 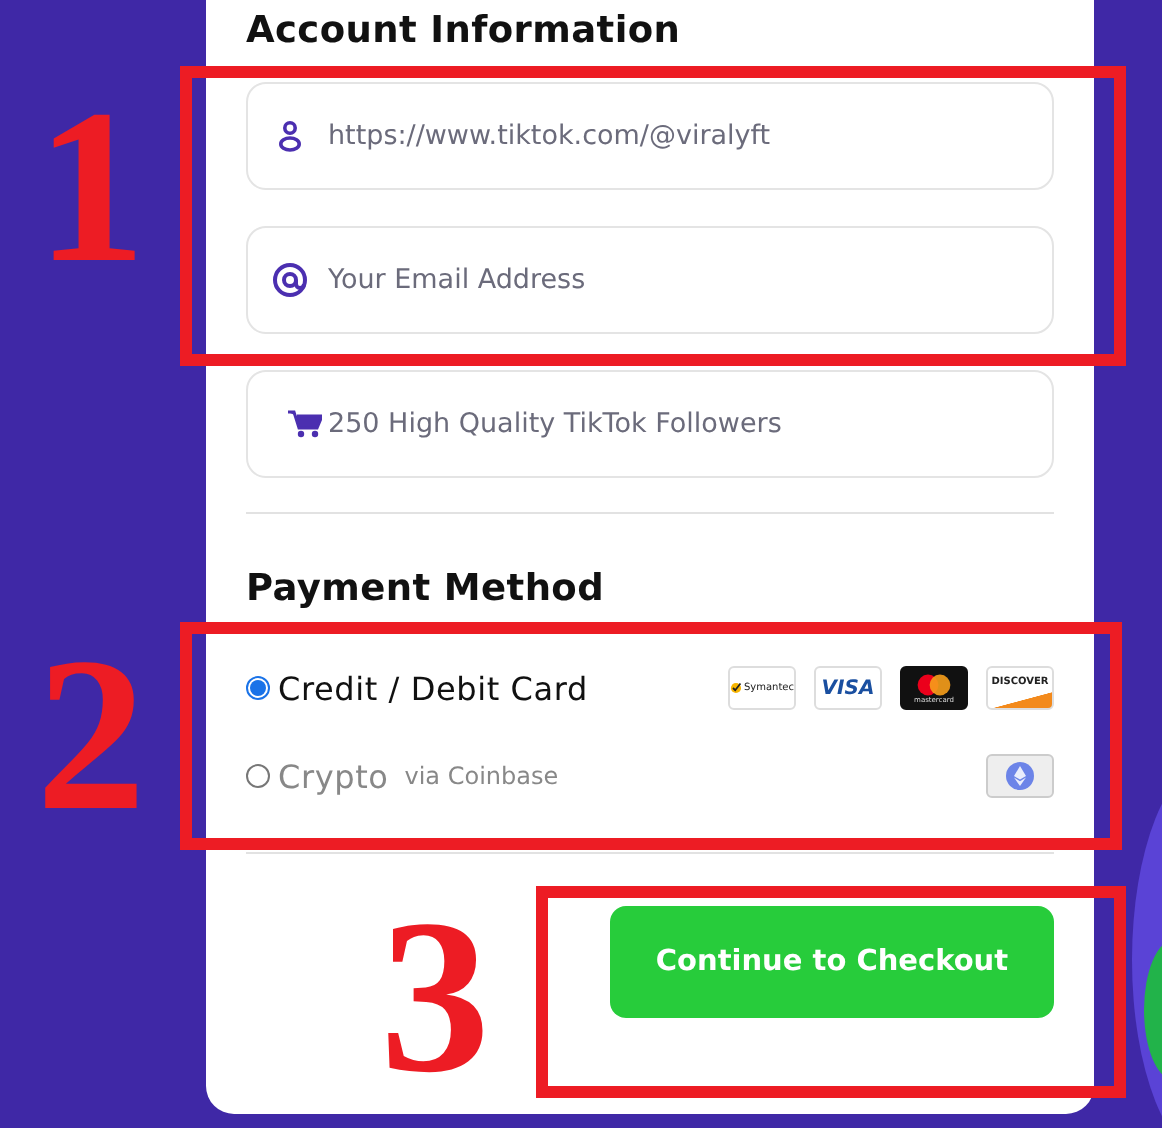 What do you see at coordinates (333, 776) in the screenshot?
I see `payment-option-label: Crypto` at bounding box center [333, 776].